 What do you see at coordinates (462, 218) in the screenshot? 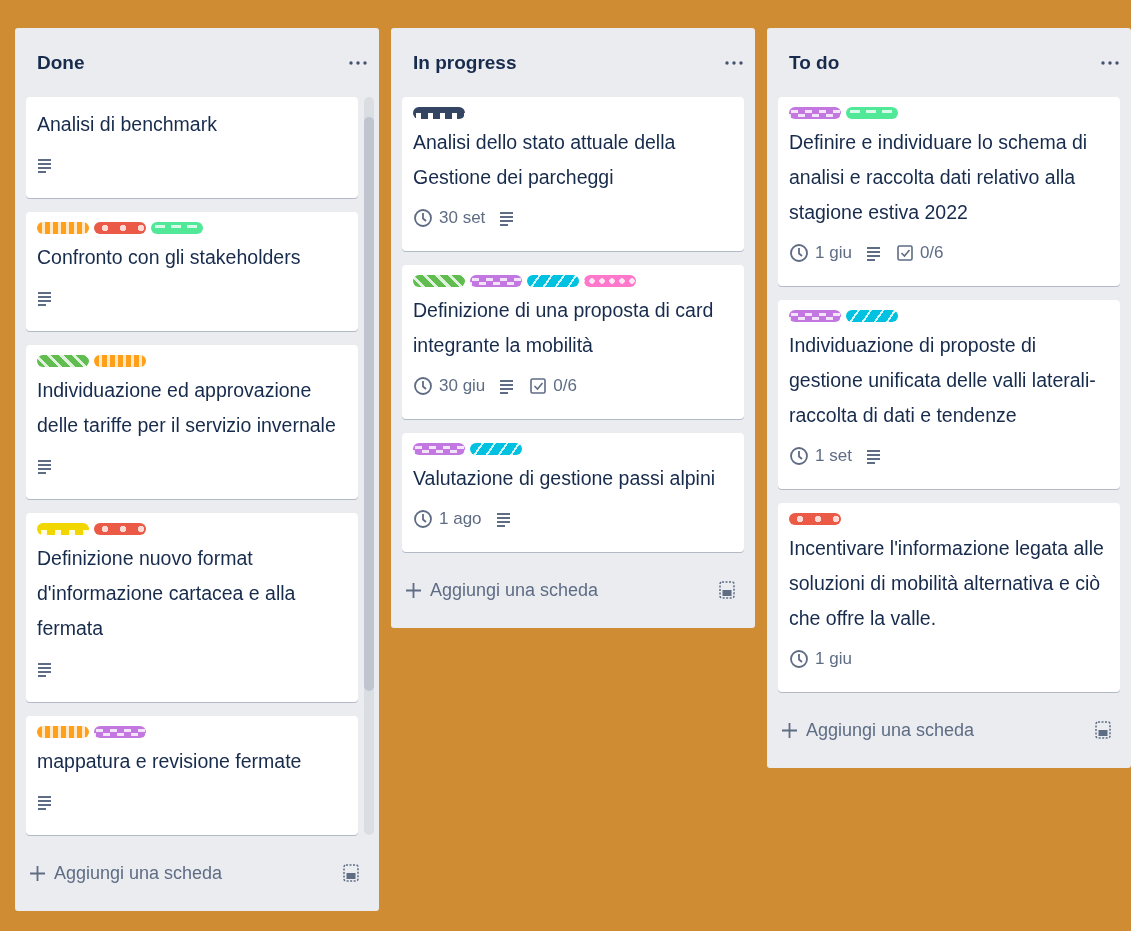
I see `due-date: 30 set` at bounding box center [462, 218].